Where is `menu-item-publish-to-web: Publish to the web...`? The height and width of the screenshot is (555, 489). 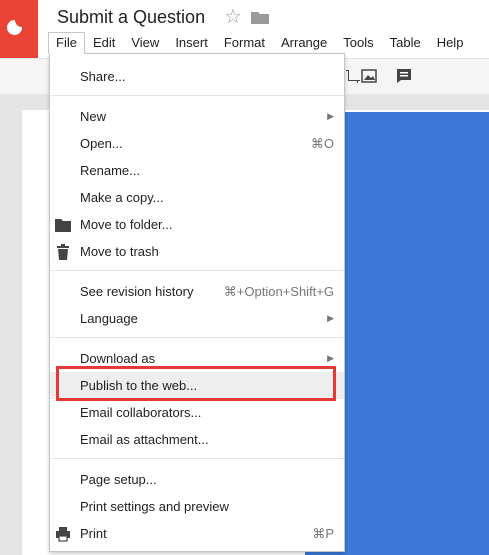
menu-item-publish-to-web: Publish to the web... is located at coordinates (197, 385).